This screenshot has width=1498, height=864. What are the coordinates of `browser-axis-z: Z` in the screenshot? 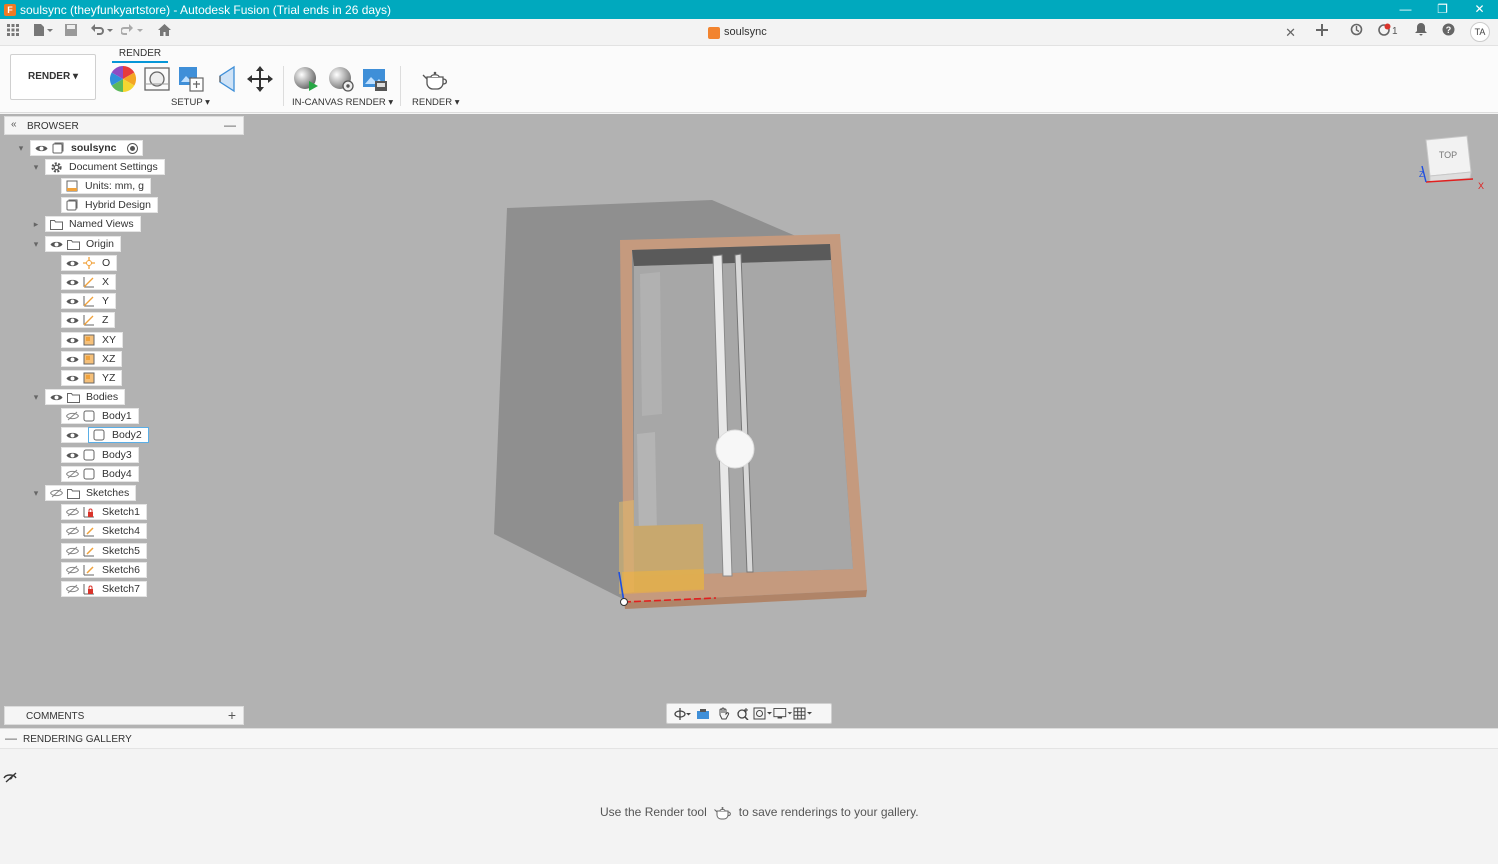 It's located at (88, 320).